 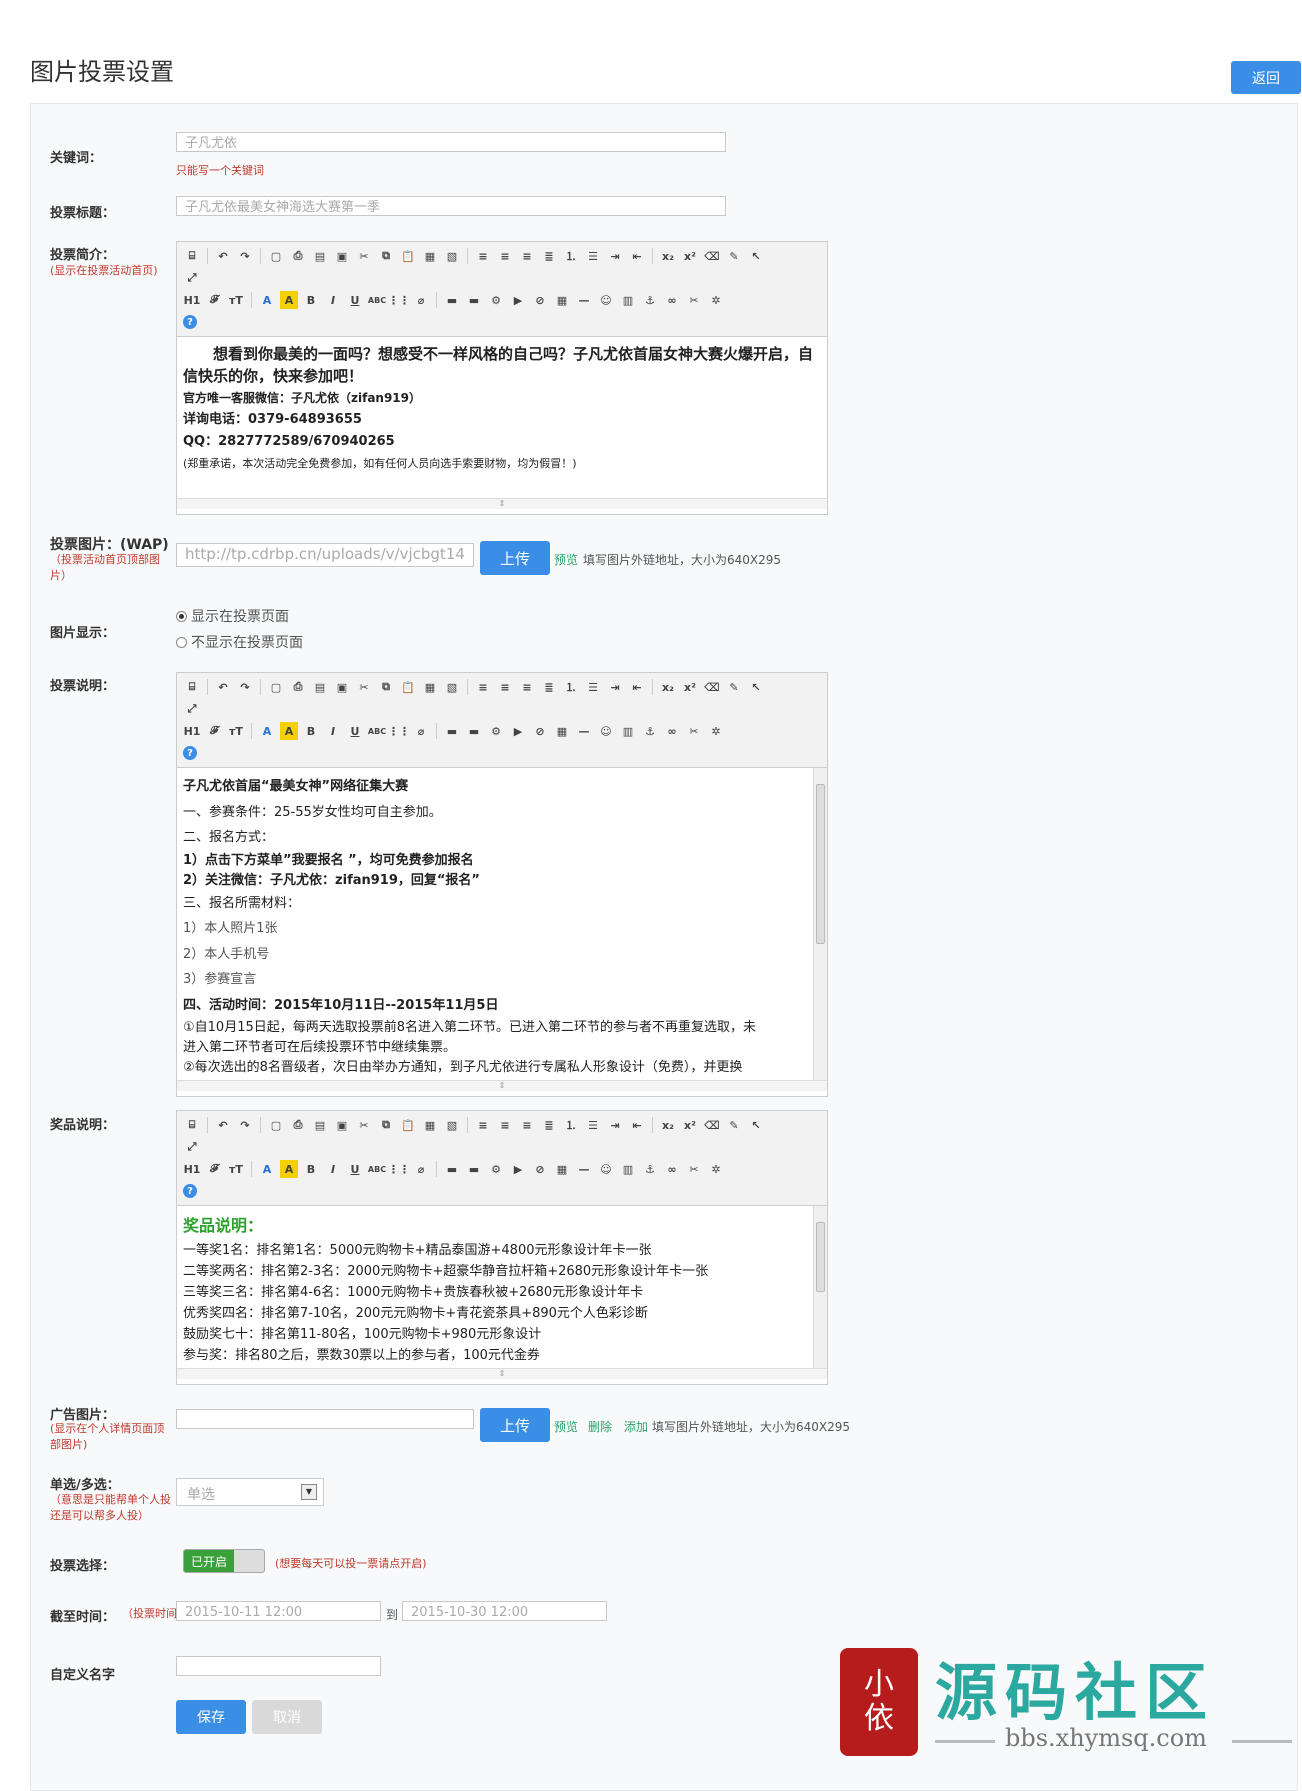 What do you see at coordinates (408, 256) in the screenshot?
I see `paste-icon: 📋` at bounding box center [408, 256].